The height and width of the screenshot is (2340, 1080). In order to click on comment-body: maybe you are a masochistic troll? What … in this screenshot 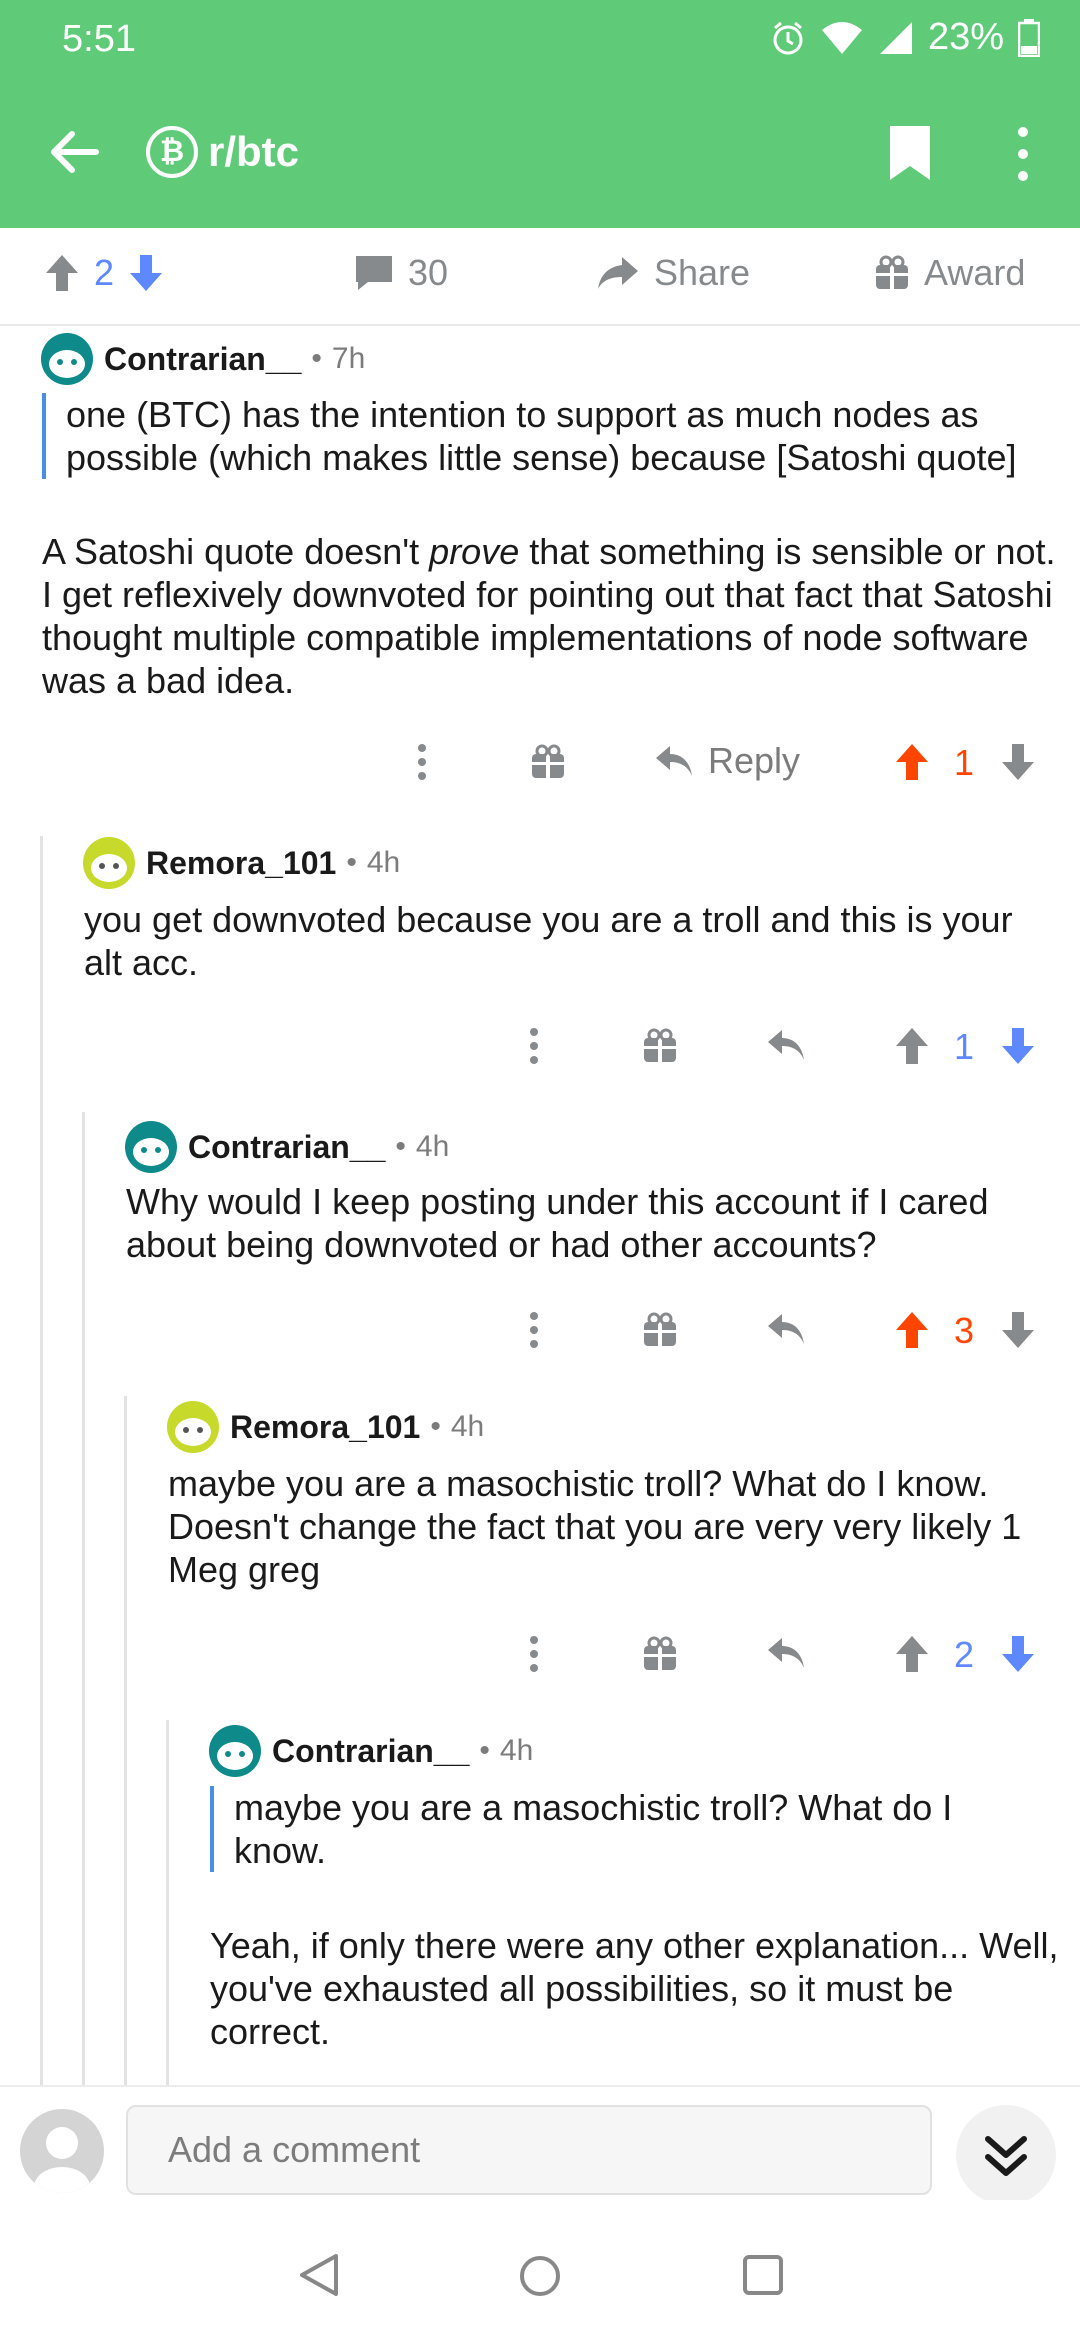, I will do `click(595, 1526)`.